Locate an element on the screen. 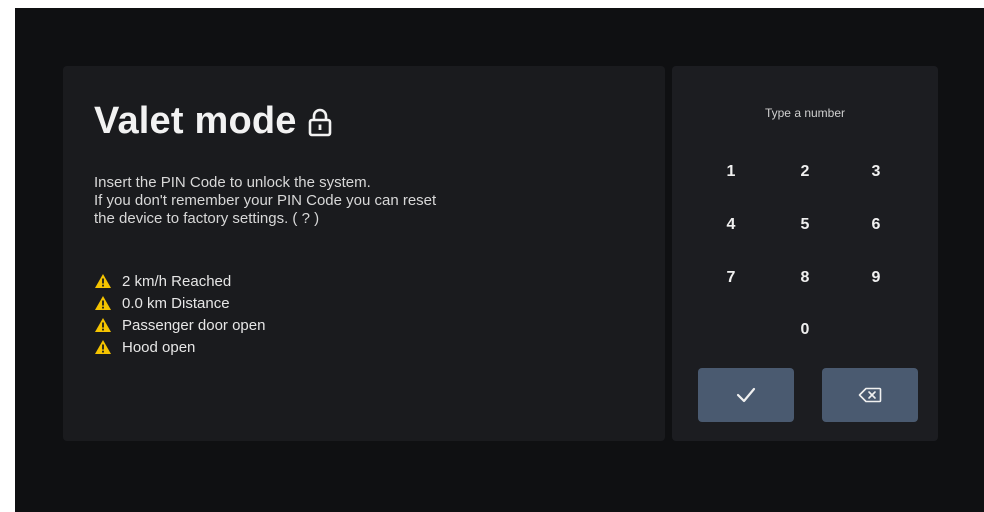  warning-text: Hood open is located at coordinates (159, 347).